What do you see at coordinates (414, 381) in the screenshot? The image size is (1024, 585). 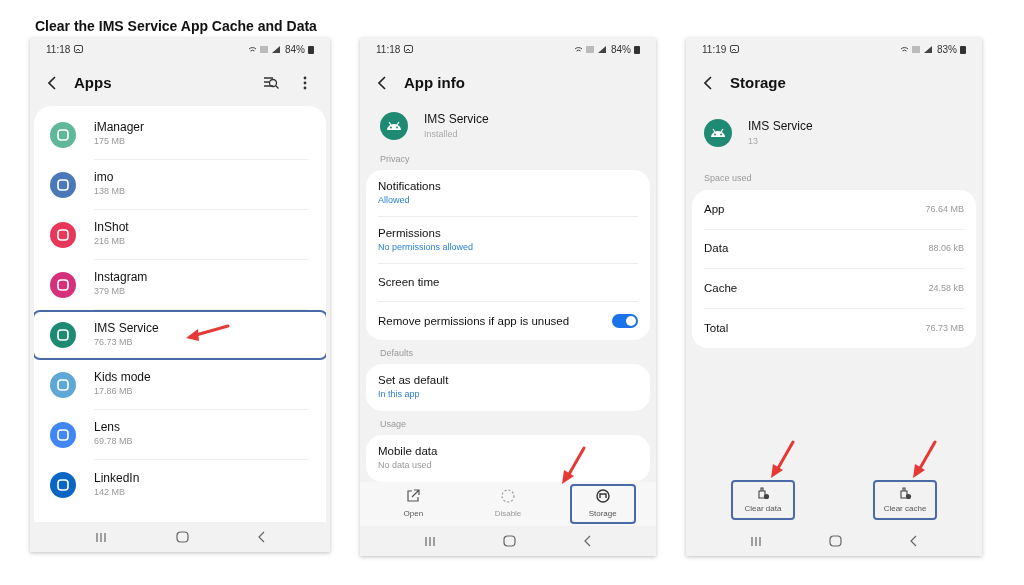 I see `setting-title: Set as default` at bounding box center [414, 381].